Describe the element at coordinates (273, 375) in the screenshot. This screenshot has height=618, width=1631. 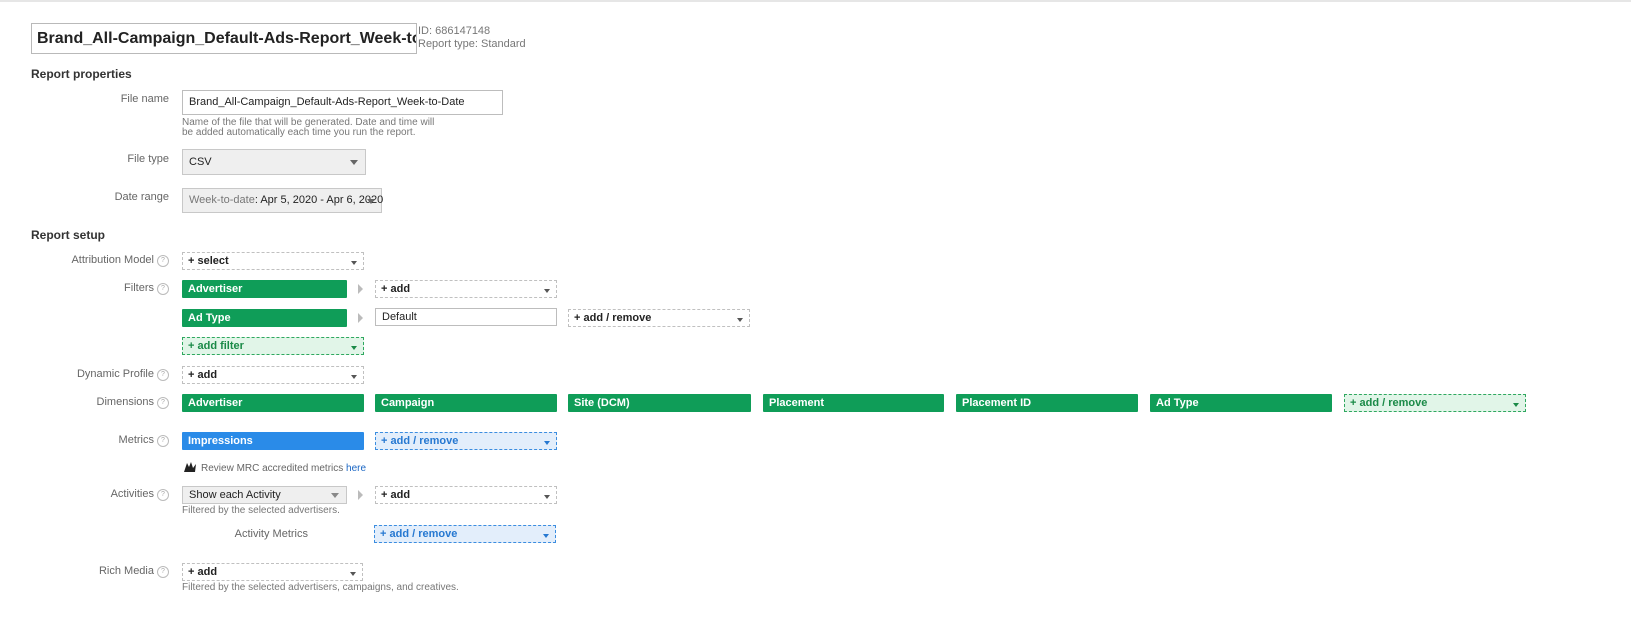
I see `dynamic-profile-select: + add` at that location.